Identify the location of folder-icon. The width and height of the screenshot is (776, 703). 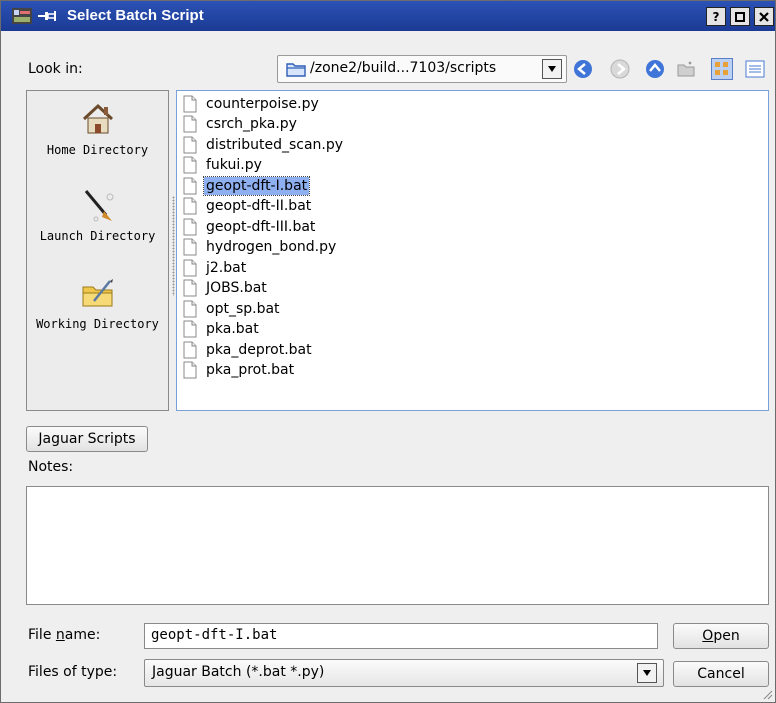
(296, 70).